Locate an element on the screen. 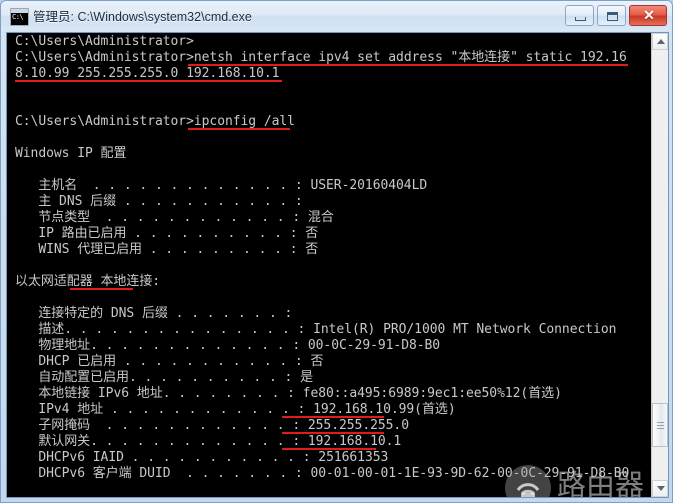 The image size is (673, 503). console-line: 节点类型 . . . . . . . . . . . . : 混合 is located at coordinates (174, 217).